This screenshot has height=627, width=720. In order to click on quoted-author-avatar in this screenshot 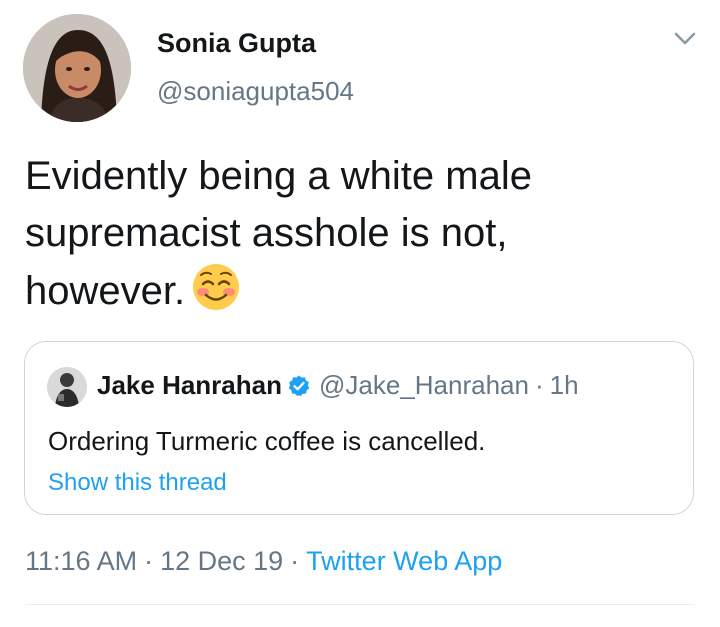, I will do `click(67, 387)`.